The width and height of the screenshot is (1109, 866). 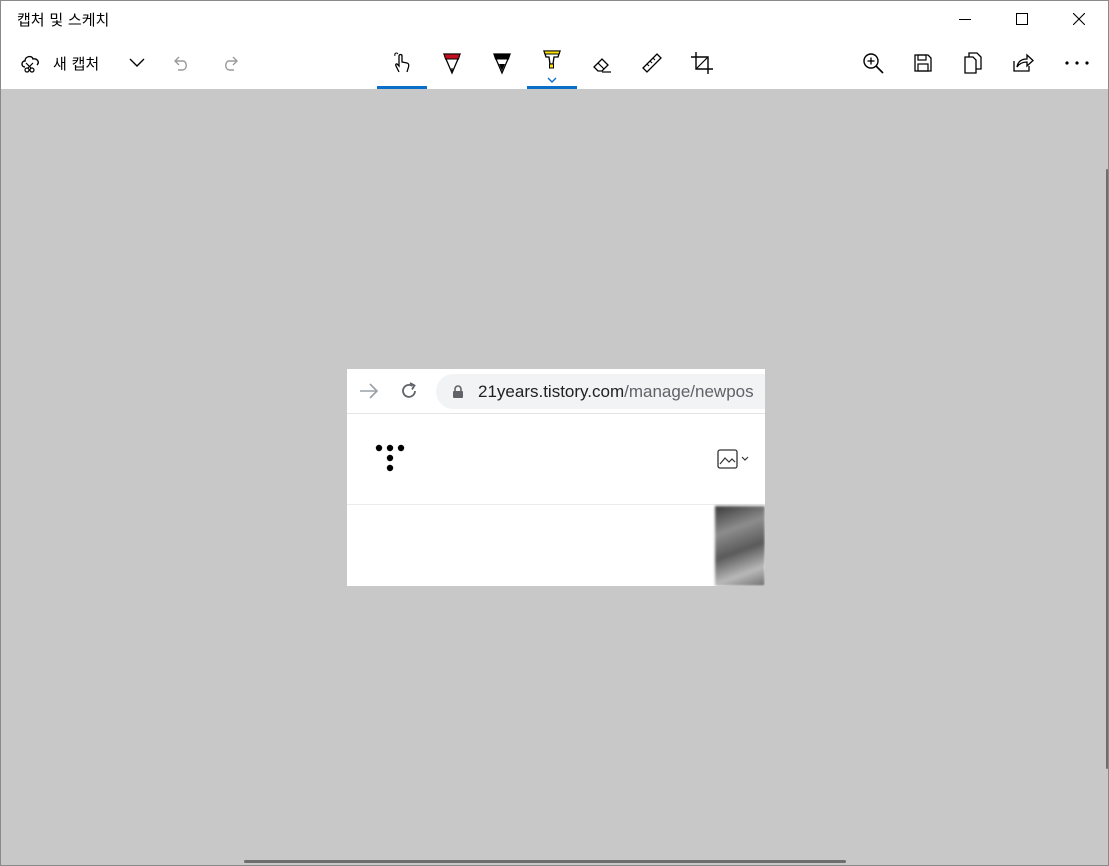 I want to click on save-icon, so click(x=923, y=63).